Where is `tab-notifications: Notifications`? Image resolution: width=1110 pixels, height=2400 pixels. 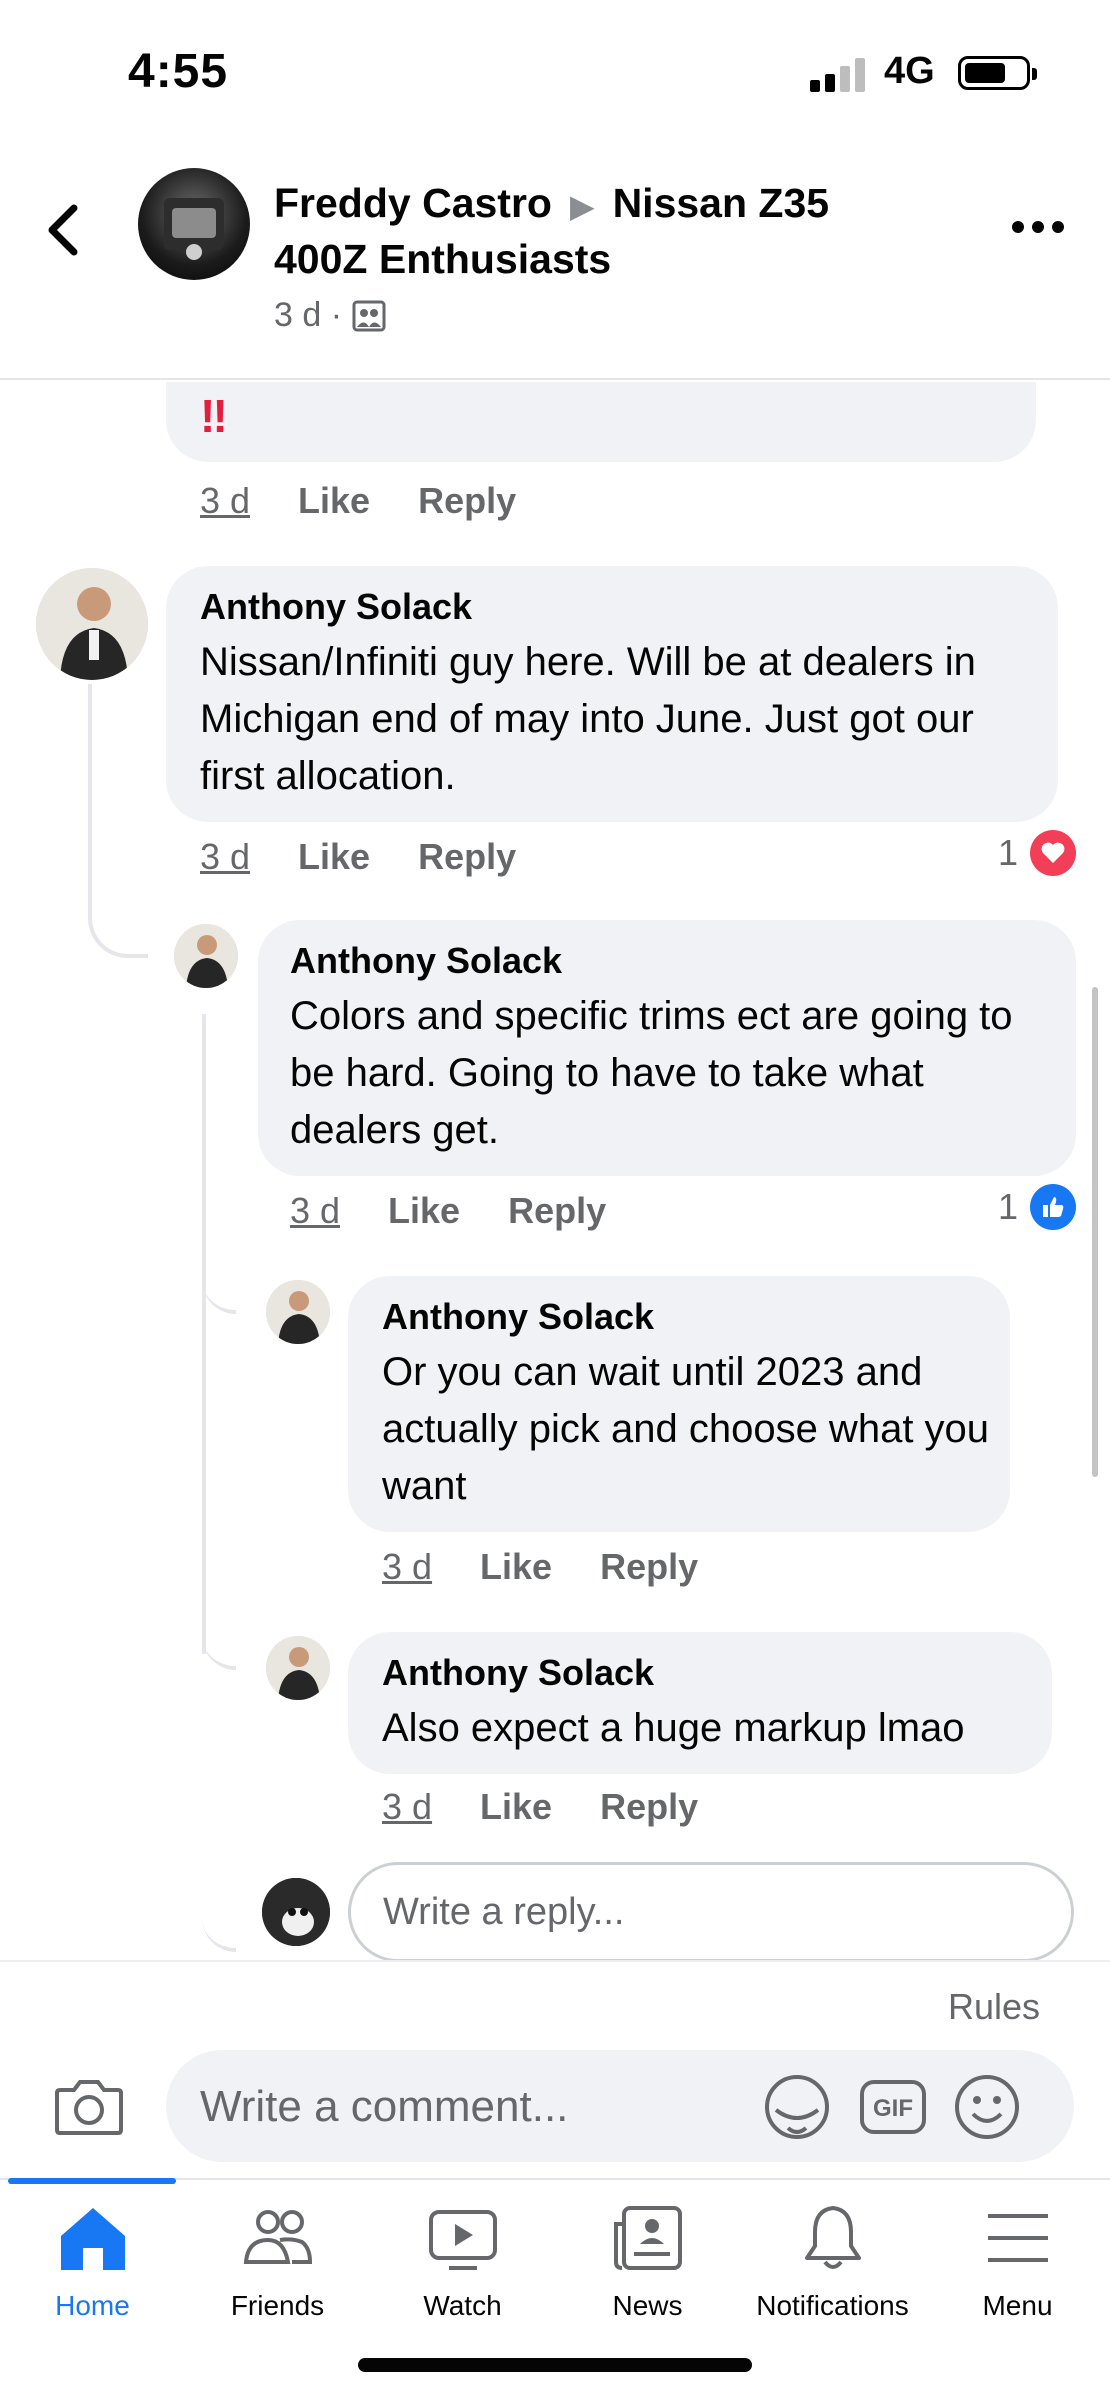 tab-notifications: Notifications is located at coordinates (832, 2261).